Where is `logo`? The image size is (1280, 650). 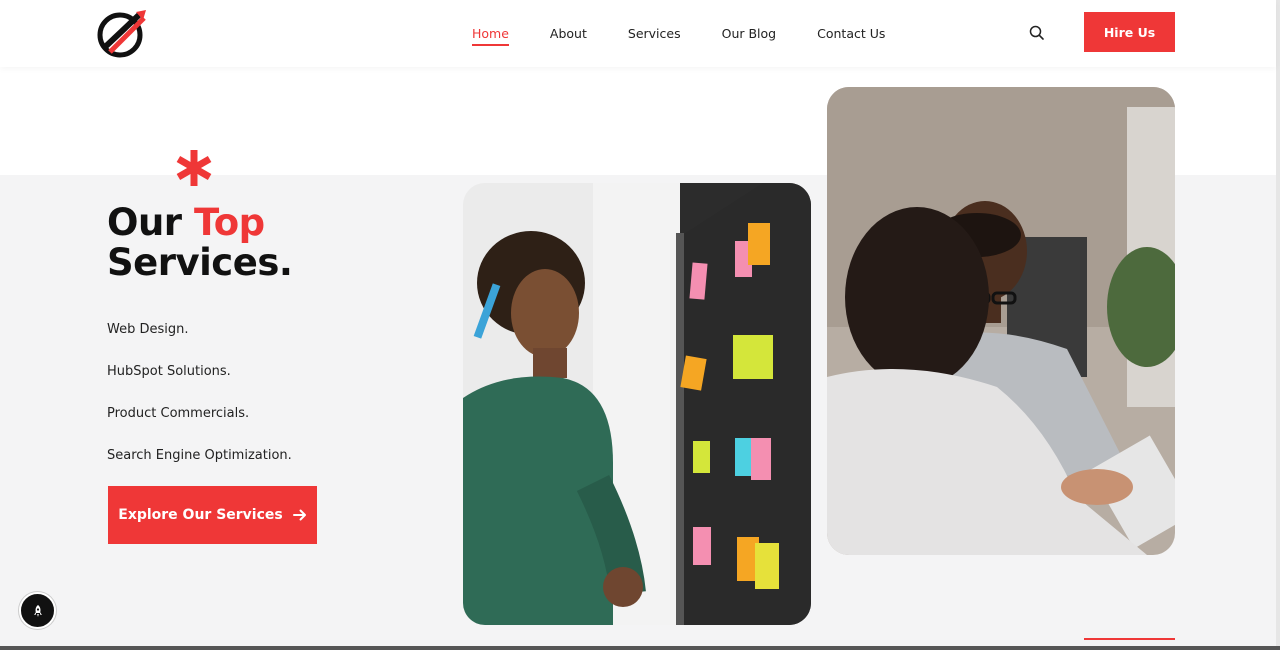 logo is located at coordinates (122, 33).